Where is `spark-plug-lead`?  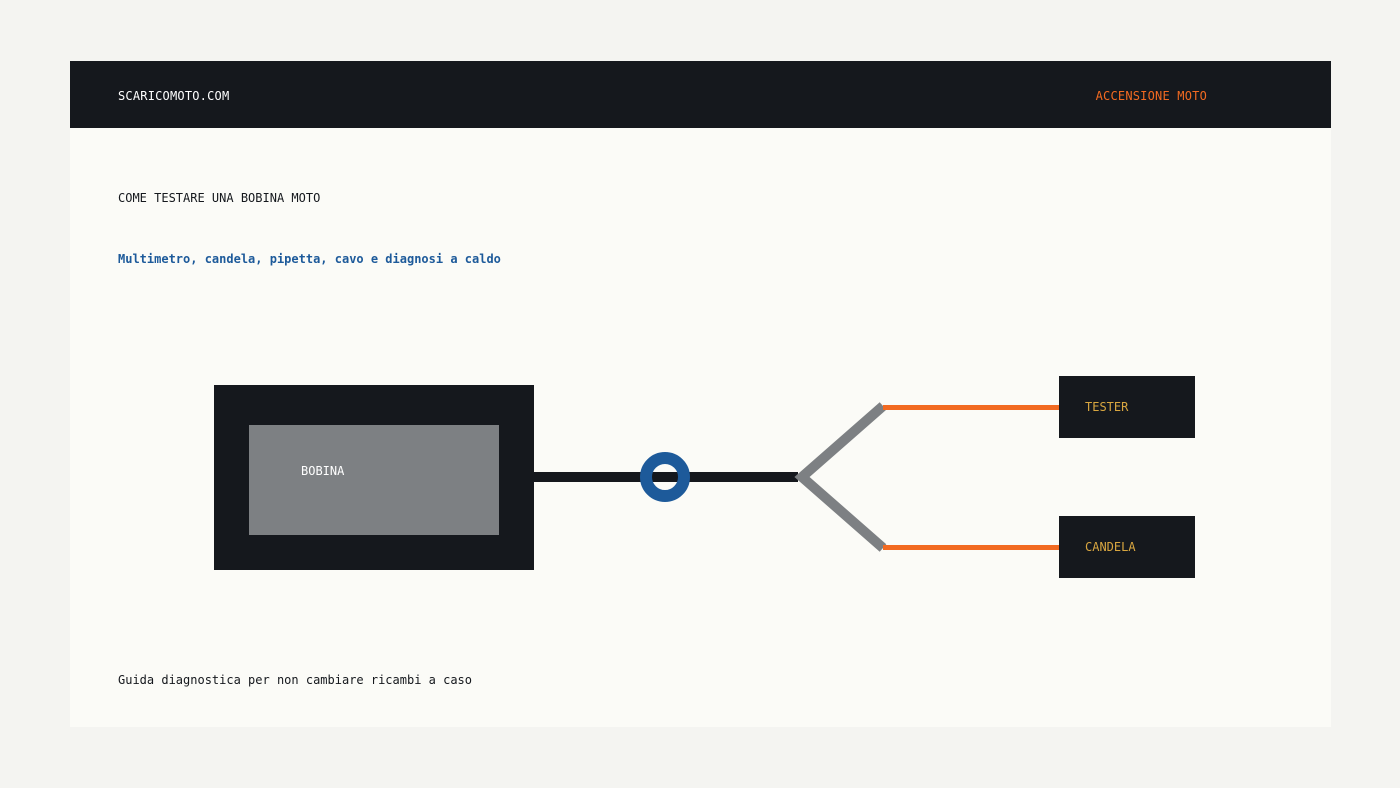
spark-plug-lead is located at coordinates (971, 547).